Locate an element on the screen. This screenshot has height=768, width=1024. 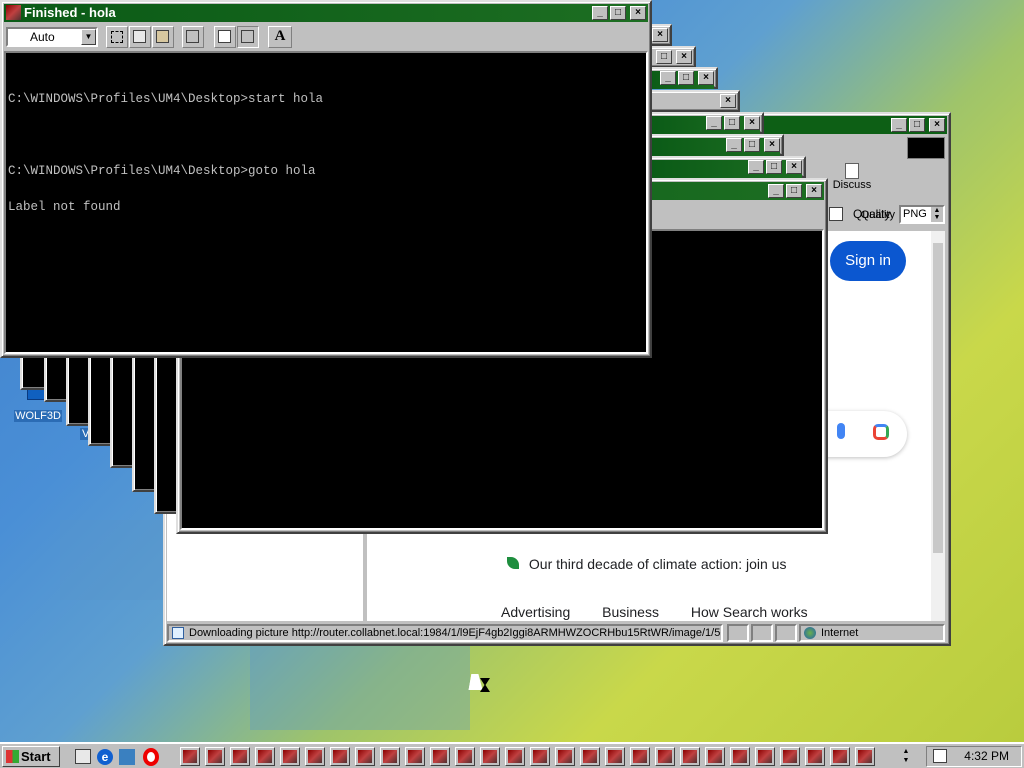
opera-icon is located at coordinates (151, 757).